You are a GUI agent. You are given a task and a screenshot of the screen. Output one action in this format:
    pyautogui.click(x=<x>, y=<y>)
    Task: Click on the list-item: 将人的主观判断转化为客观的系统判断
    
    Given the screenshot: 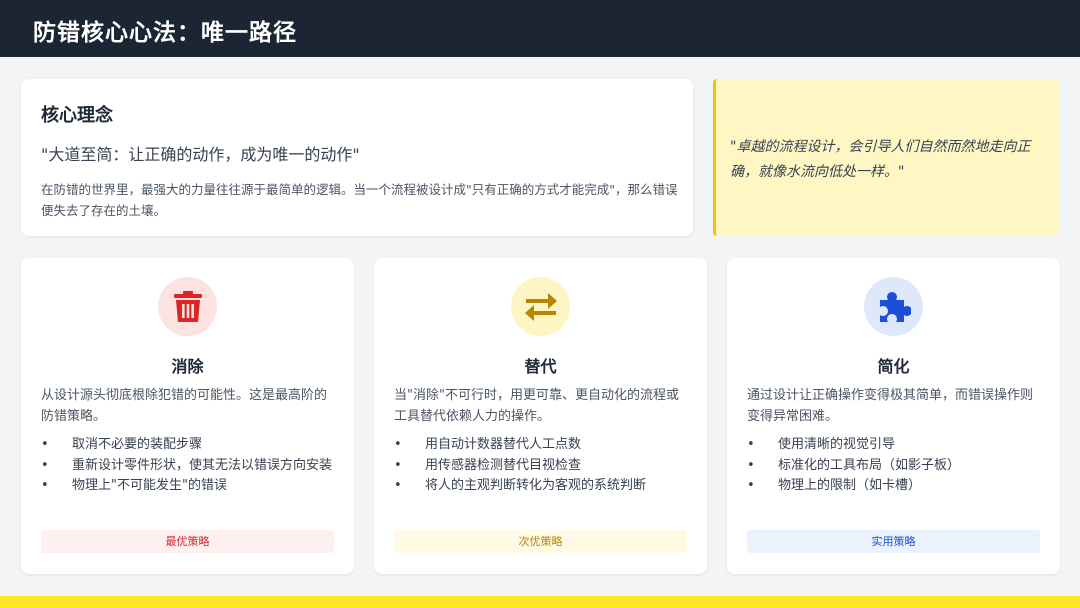 What is the action you would take?
    pyautogui.click(x=546, y=486)
    